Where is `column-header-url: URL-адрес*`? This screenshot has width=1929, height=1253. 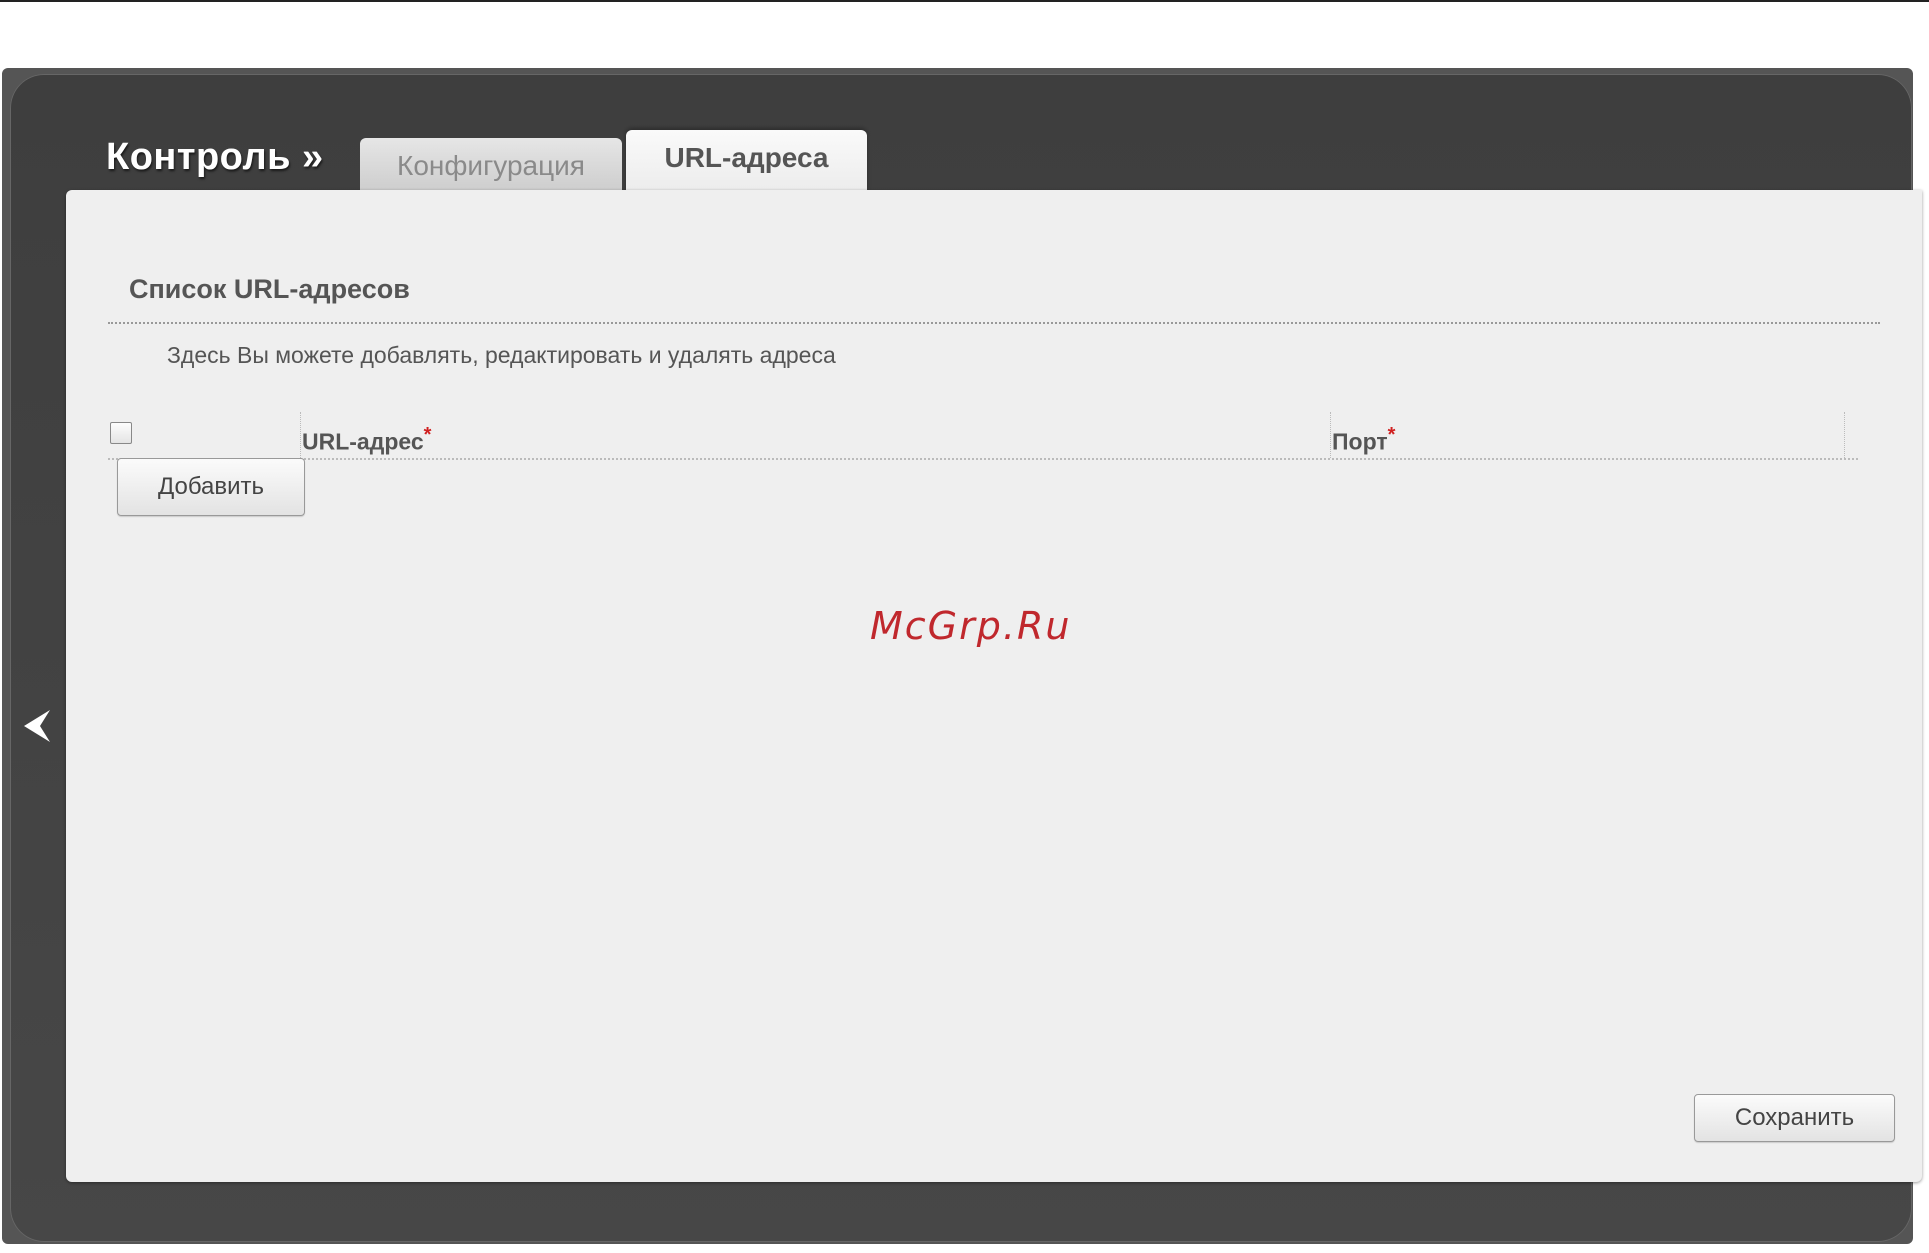
column-header-url: URL-адрес* is located at coordinates (366, 440).